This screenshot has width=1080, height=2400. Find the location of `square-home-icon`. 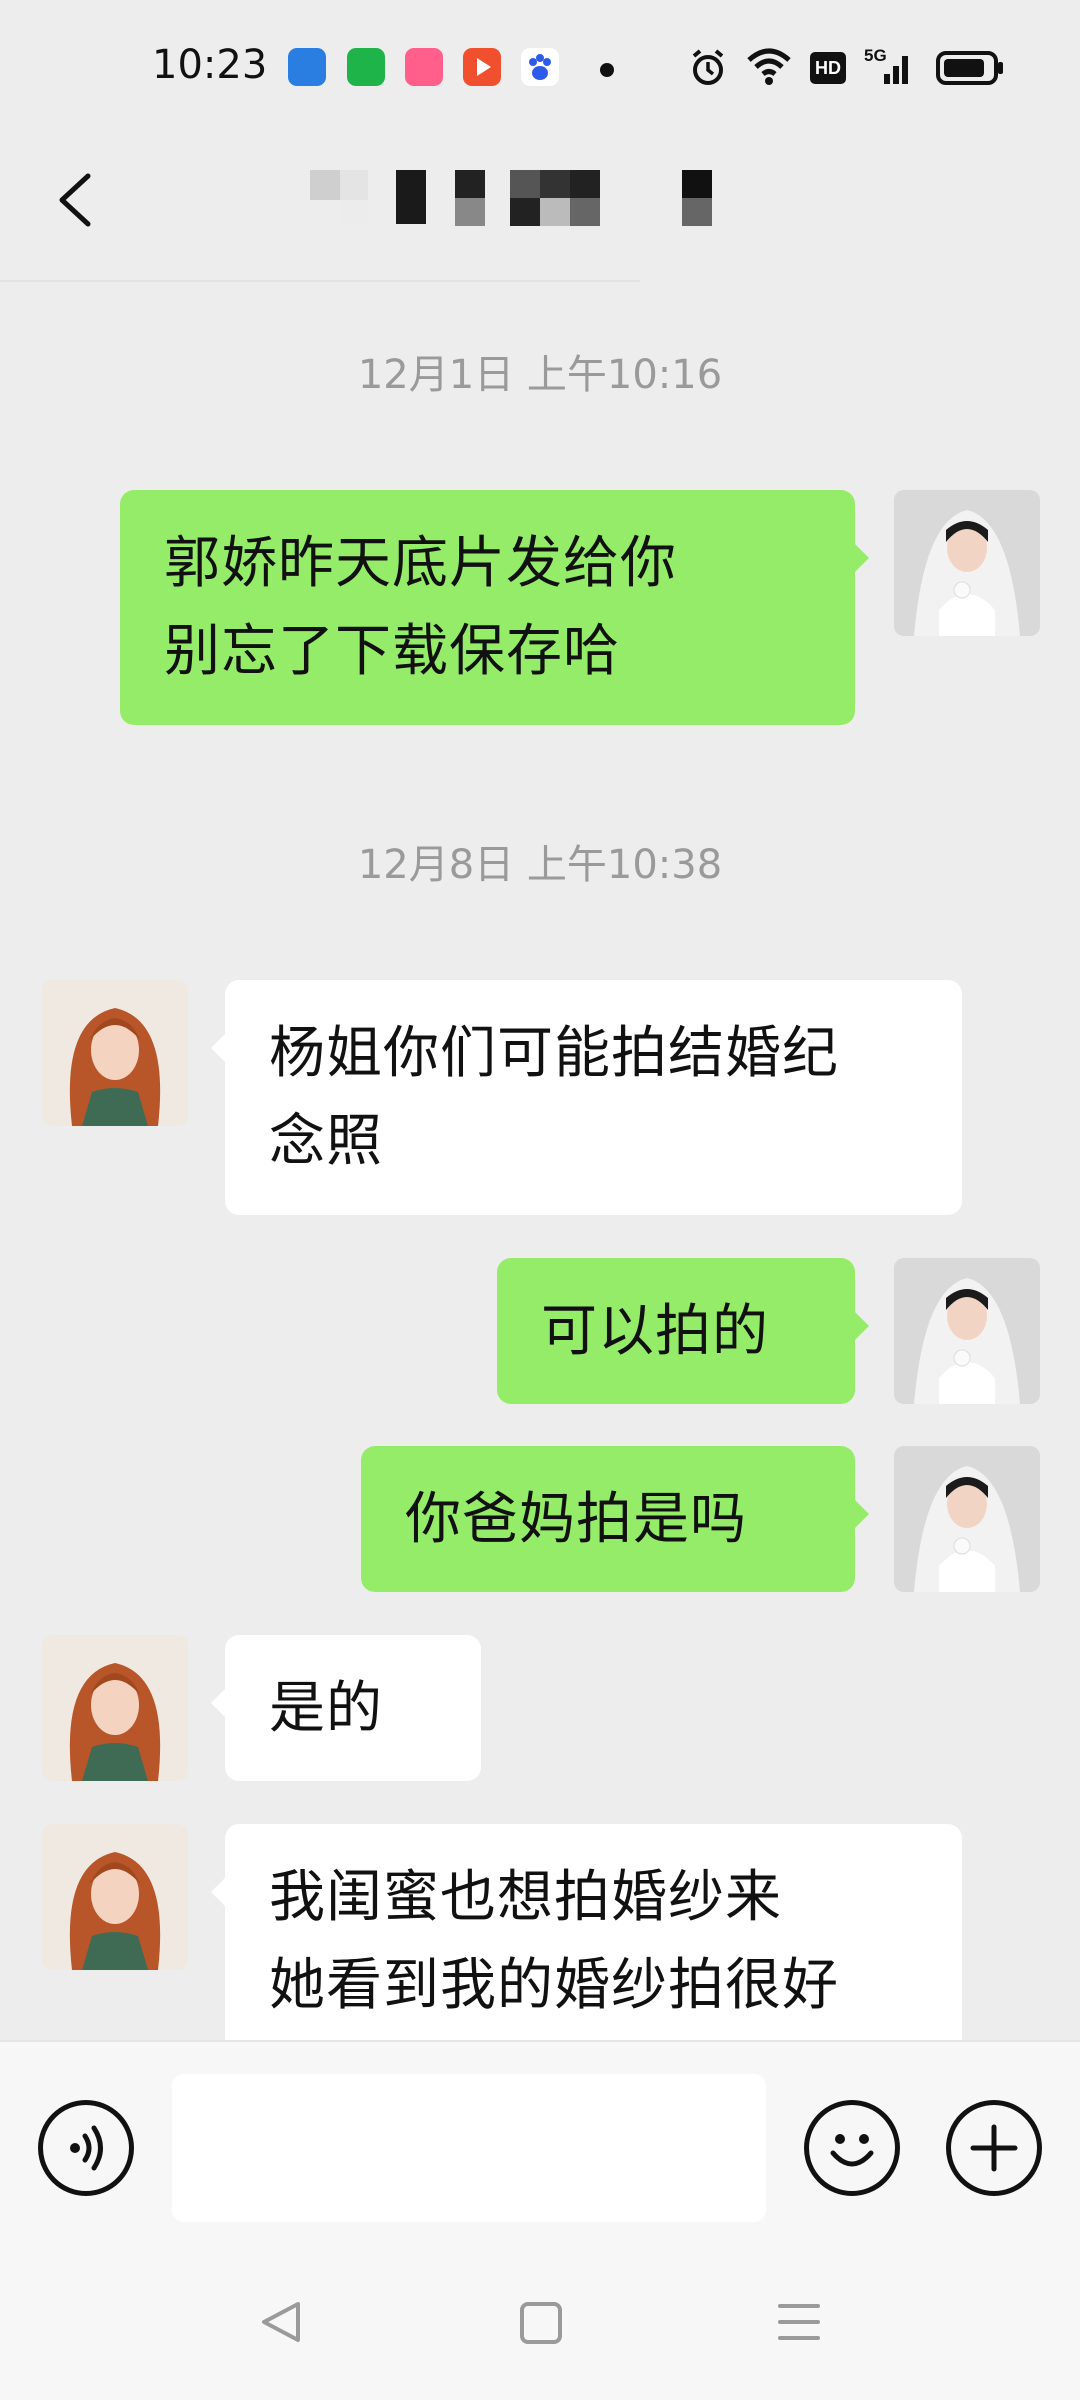

square-home-icon is located at coordinates (541, 2322).